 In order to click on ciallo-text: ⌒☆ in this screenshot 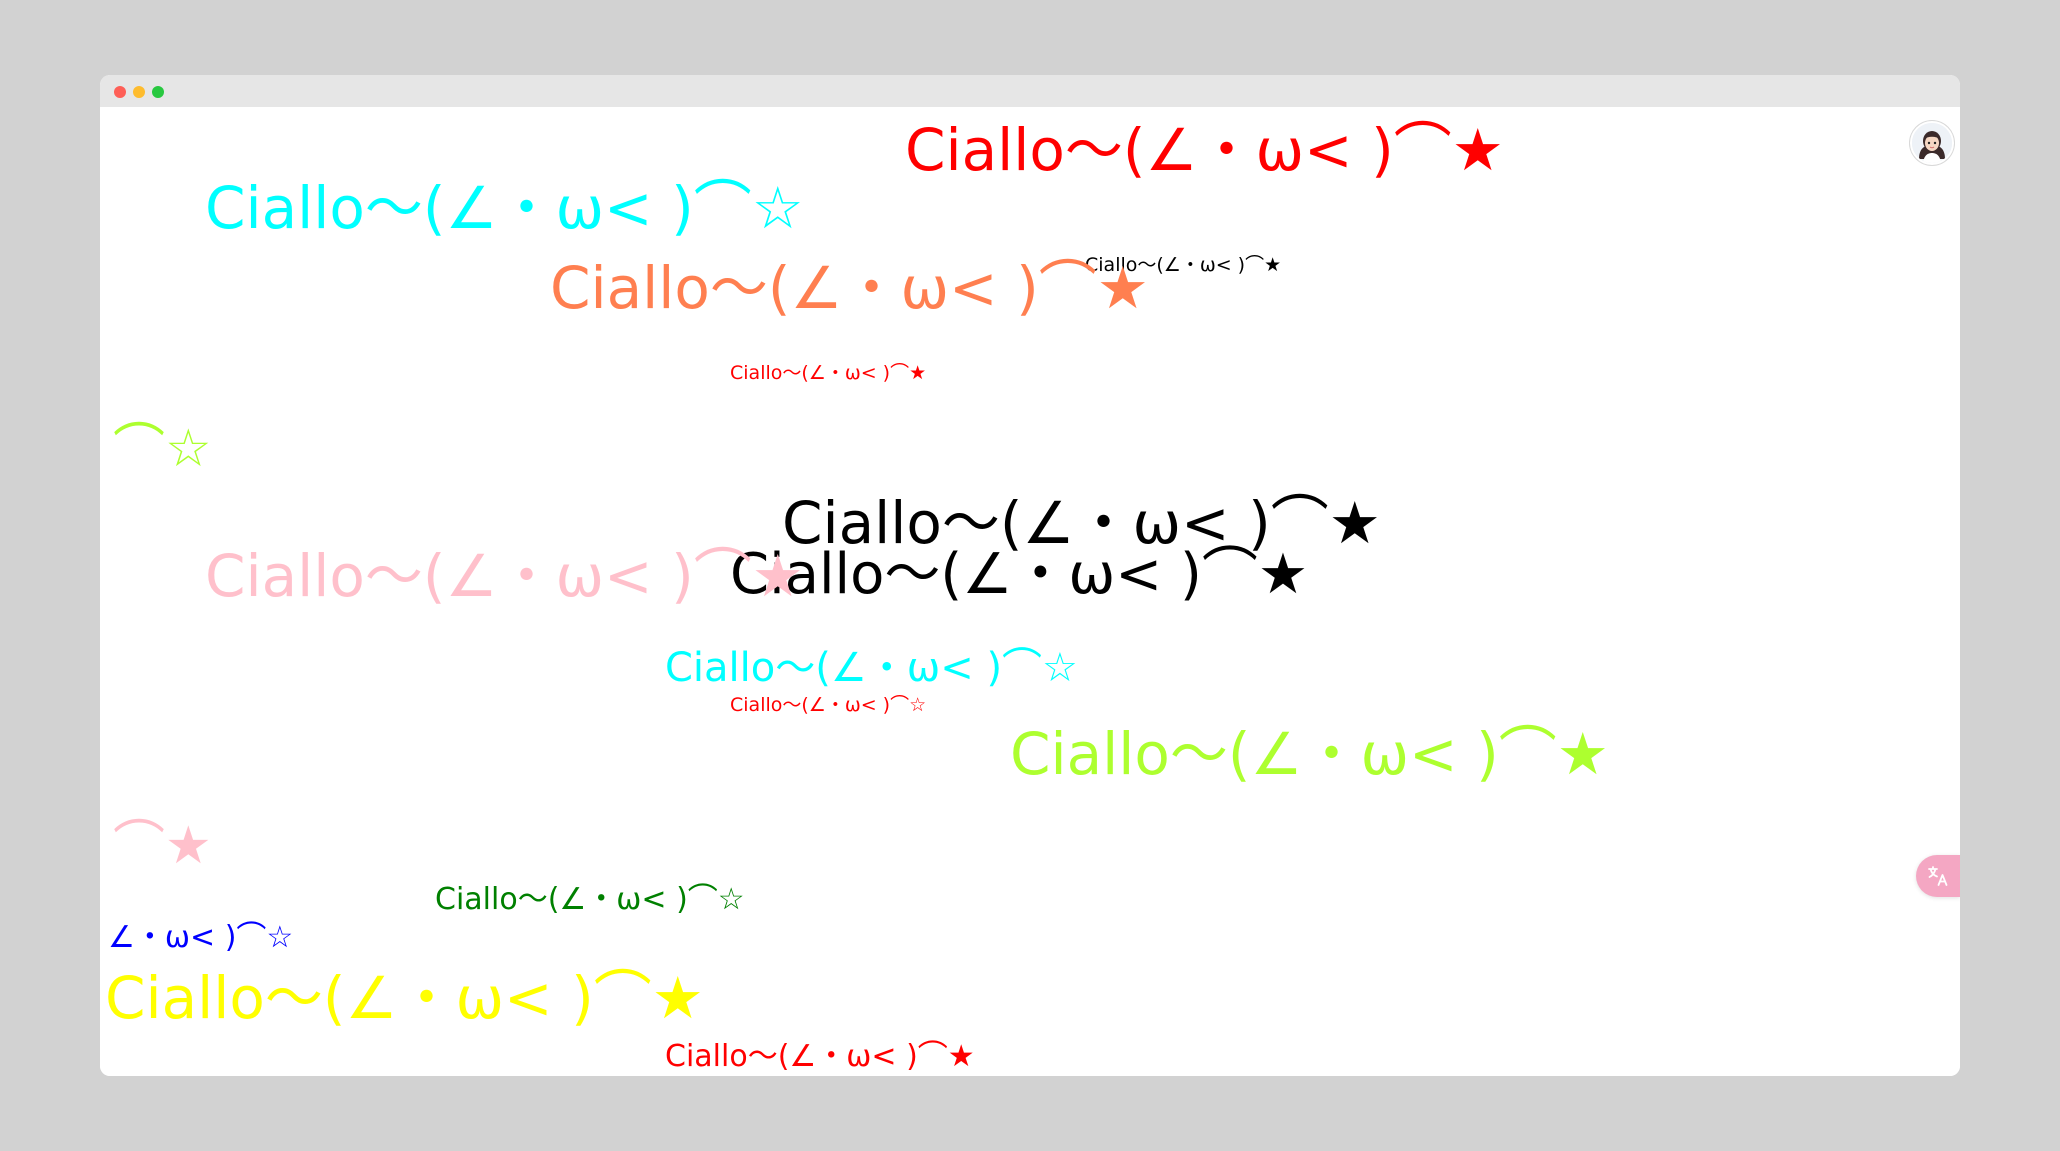, I will do `click(162, 449)`.